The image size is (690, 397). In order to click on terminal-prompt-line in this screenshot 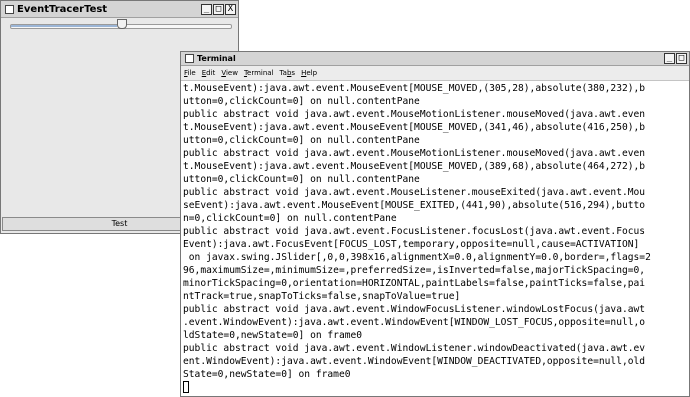, I will do `click(436, 387)`.